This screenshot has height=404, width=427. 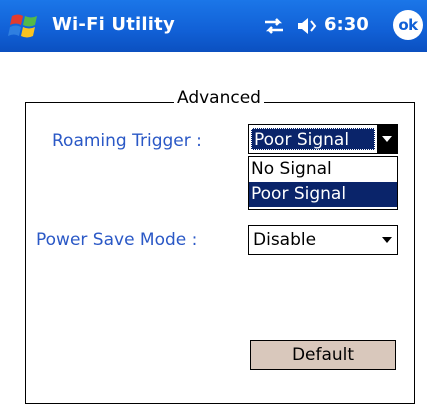 What do you see at coordinates (323, 240) in the screenshot?
I see `power-save-mode-dropdown: Disable` at bounding box center [323, 240].